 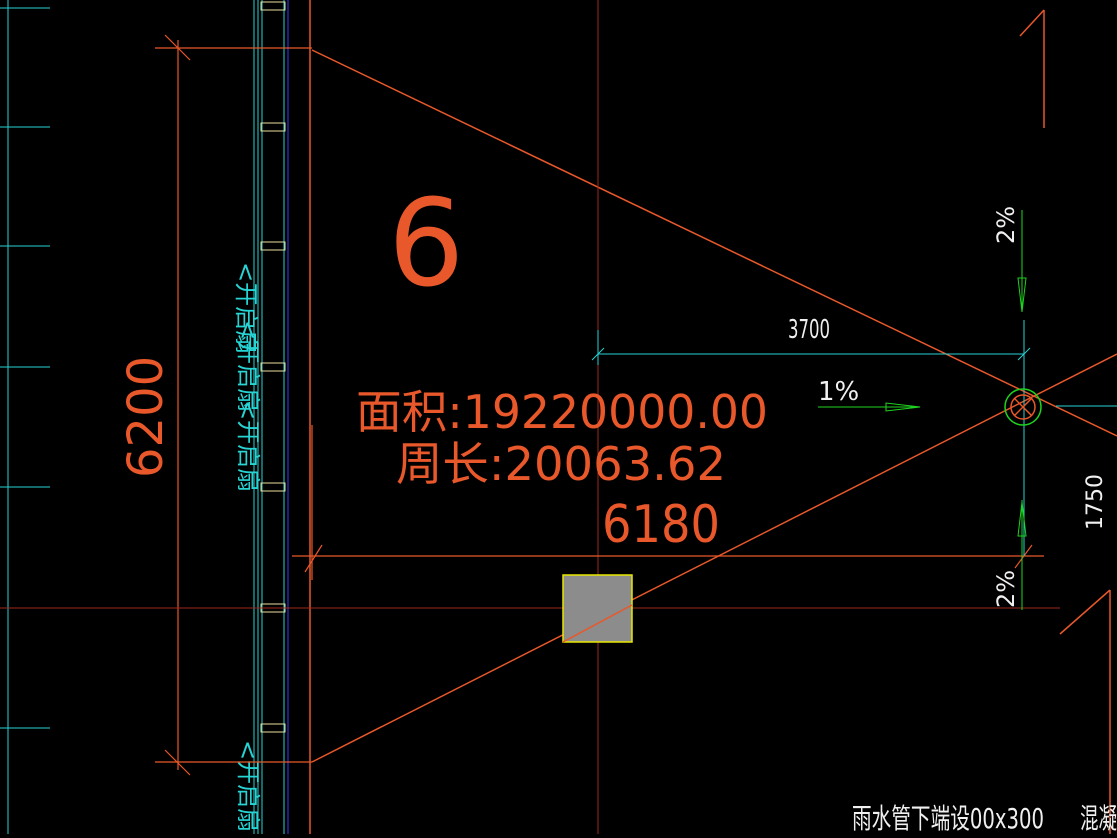 I want to click on window-mullions, so click(x=273, y=367).